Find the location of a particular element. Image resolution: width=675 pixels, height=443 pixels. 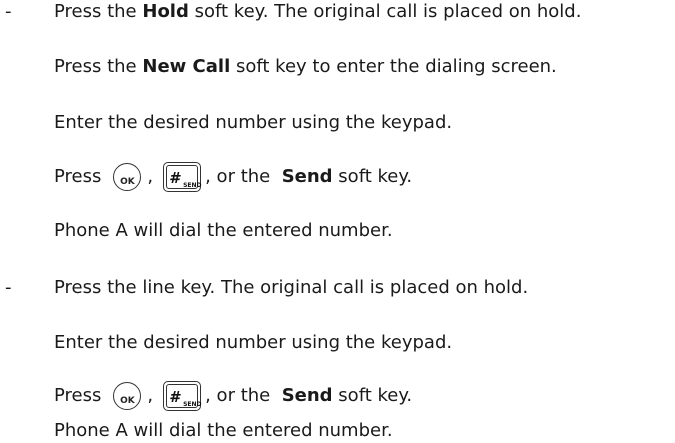

new-call-key-label: New Call is located at coordinates (186, 66).